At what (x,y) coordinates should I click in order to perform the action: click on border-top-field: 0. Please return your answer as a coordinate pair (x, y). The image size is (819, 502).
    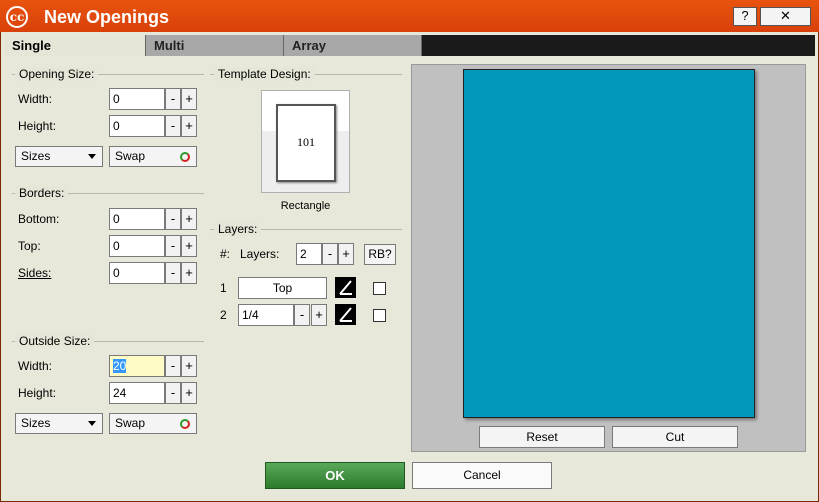
    Looking at the image, I should click on (137, 246).